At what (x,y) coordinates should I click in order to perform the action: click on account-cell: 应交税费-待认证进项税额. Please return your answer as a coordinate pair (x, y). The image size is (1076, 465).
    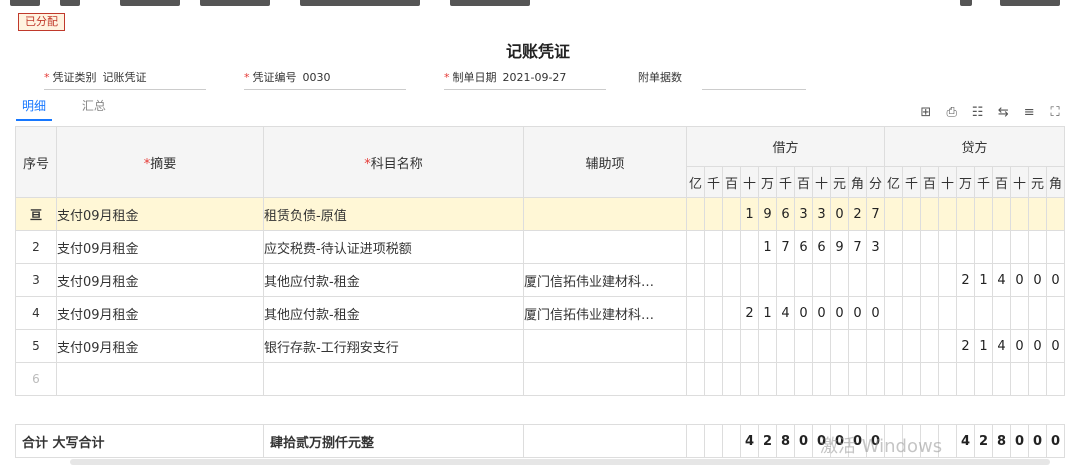
    Looking at the image, I should click on (393, 247).